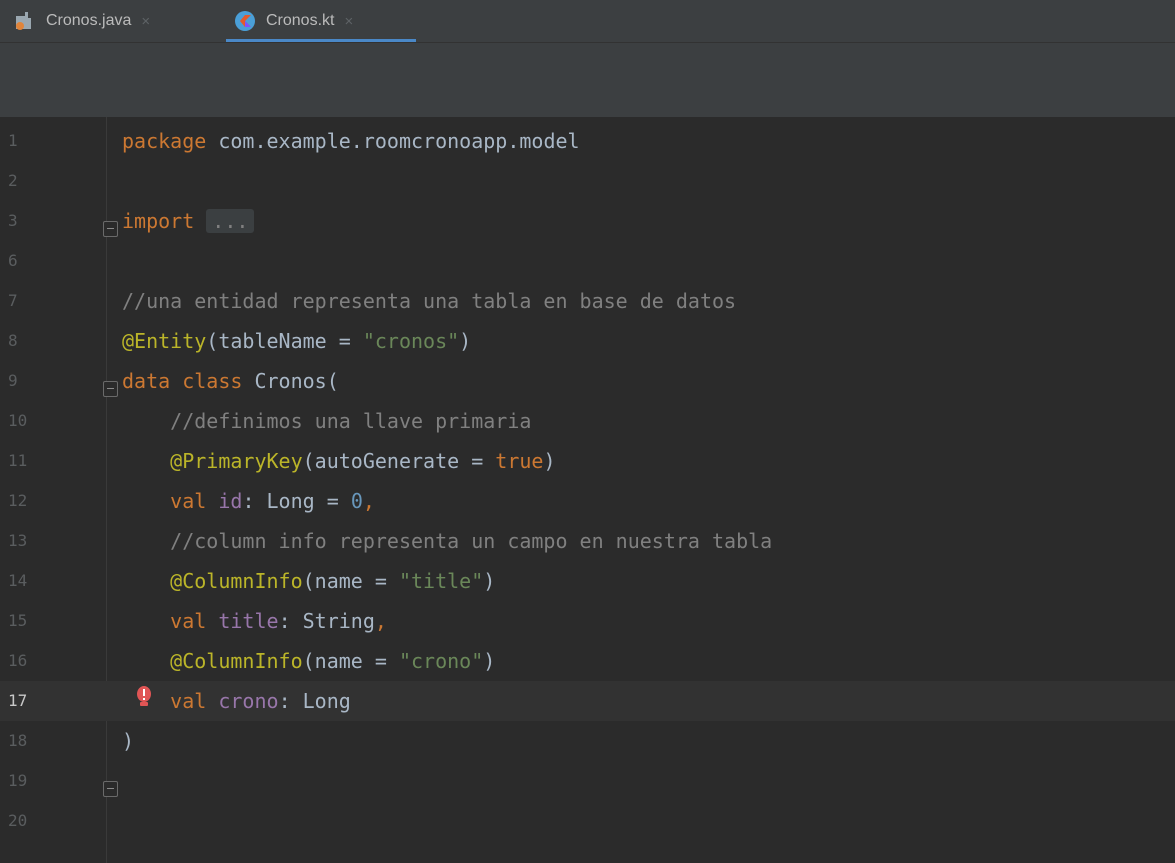 This screenshot has width=1175, height=863. What do you see at coordinates (441, 661) in the screenshot?
I see `code-token: "crono"` at bounding box center [441, 661].